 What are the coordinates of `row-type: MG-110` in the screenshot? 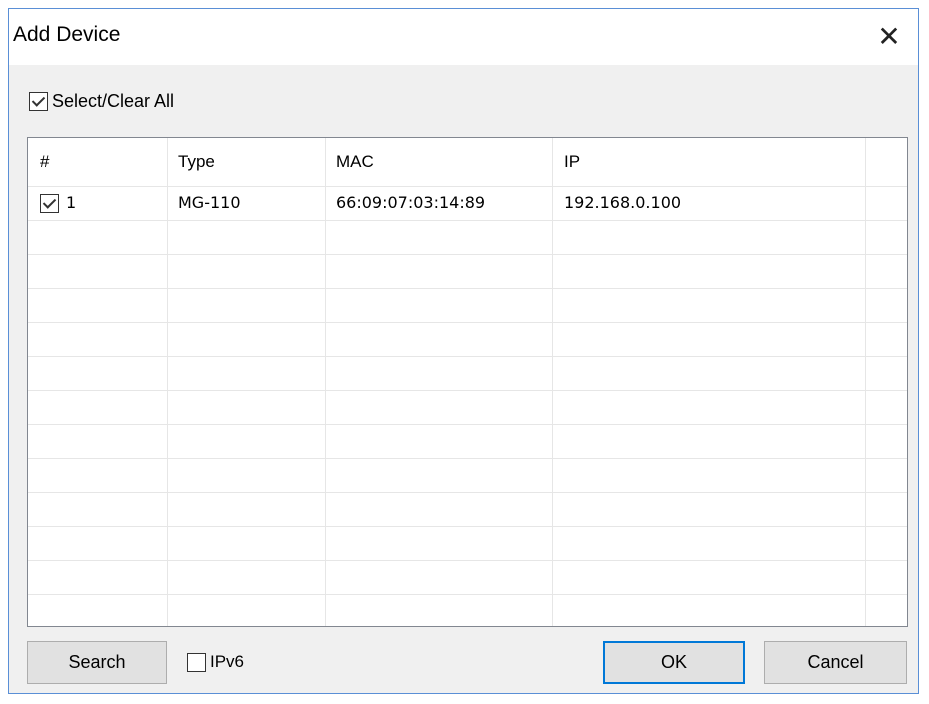 It's located at (209, 202).